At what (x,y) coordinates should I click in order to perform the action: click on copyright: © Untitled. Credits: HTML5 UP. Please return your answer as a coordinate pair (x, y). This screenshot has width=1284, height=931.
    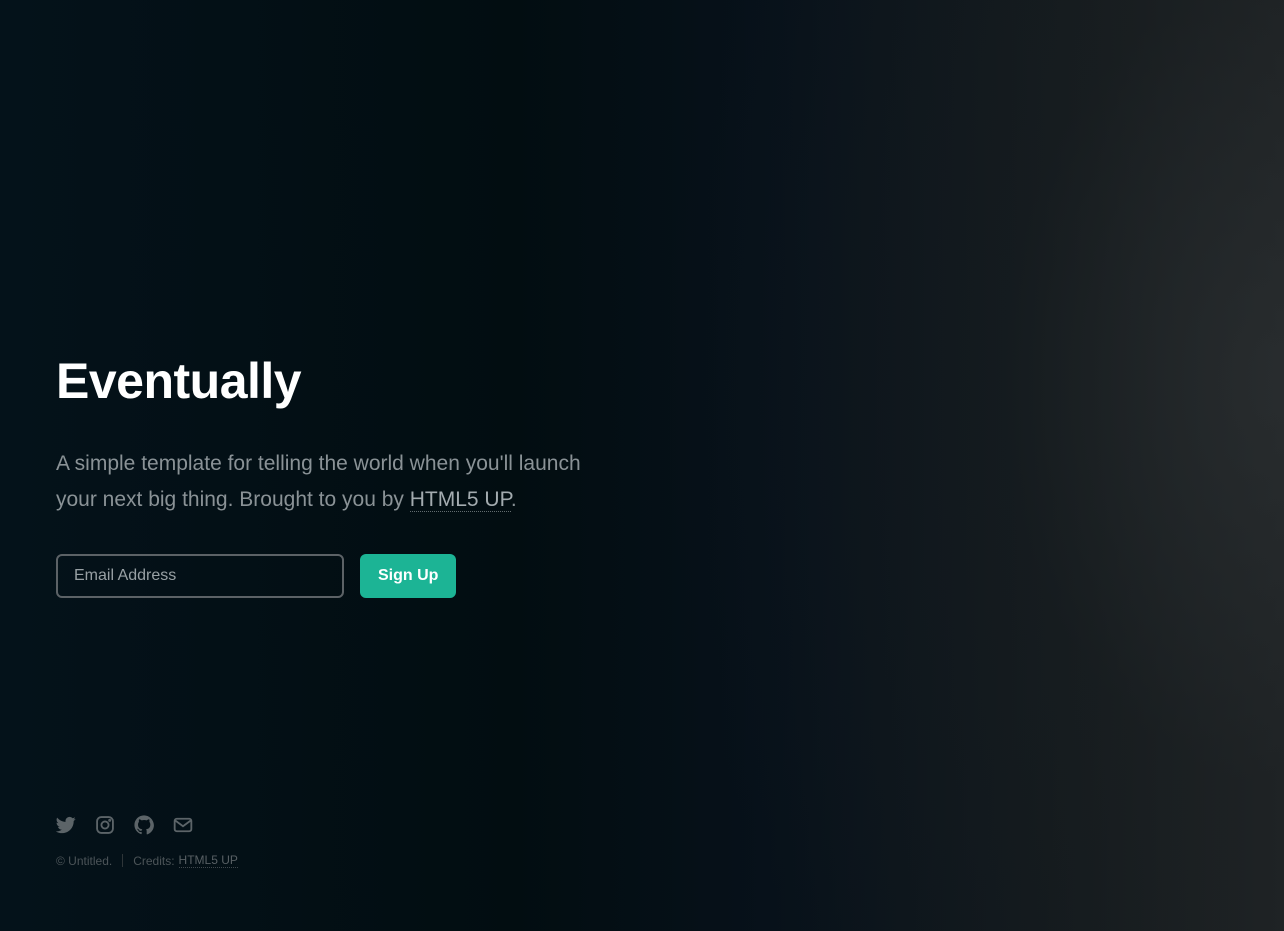
    Looking at the image, I should click on (147, 860).